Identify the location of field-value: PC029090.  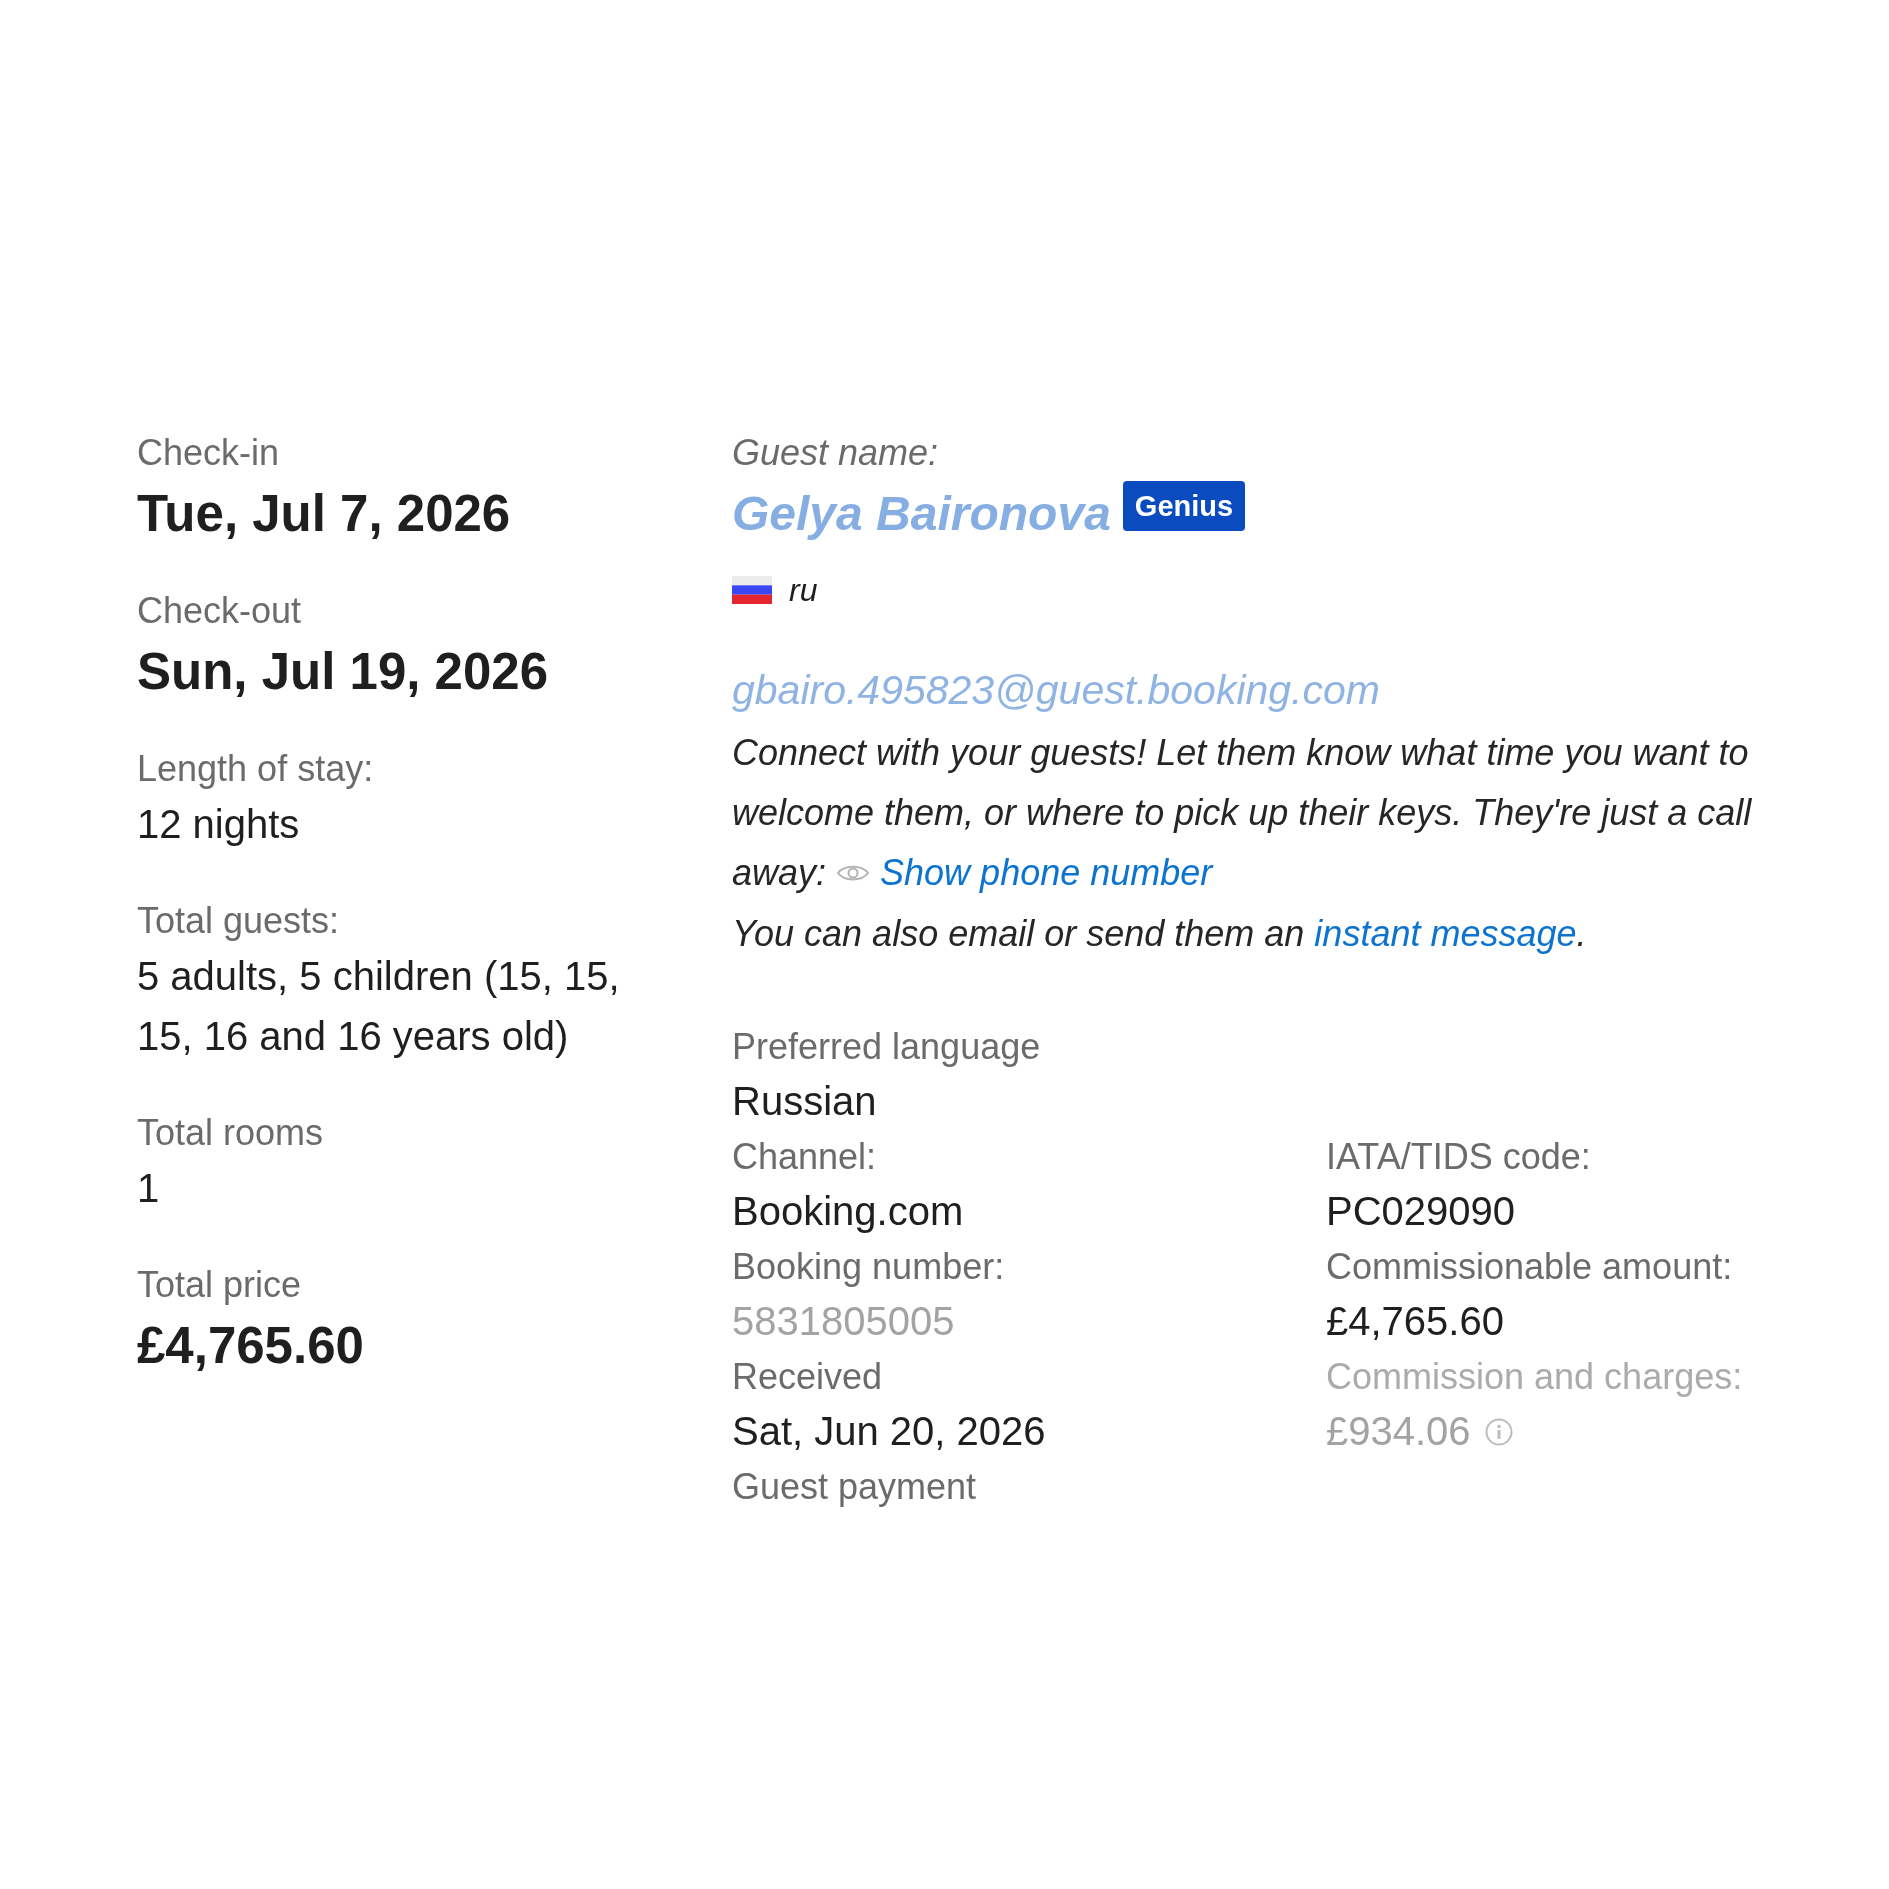
(1421, 1211).